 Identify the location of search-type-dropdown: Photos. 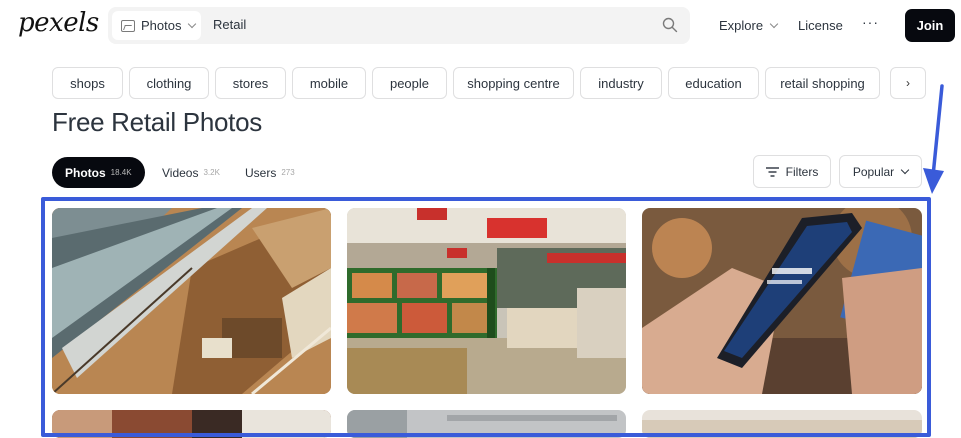
(156, 25).